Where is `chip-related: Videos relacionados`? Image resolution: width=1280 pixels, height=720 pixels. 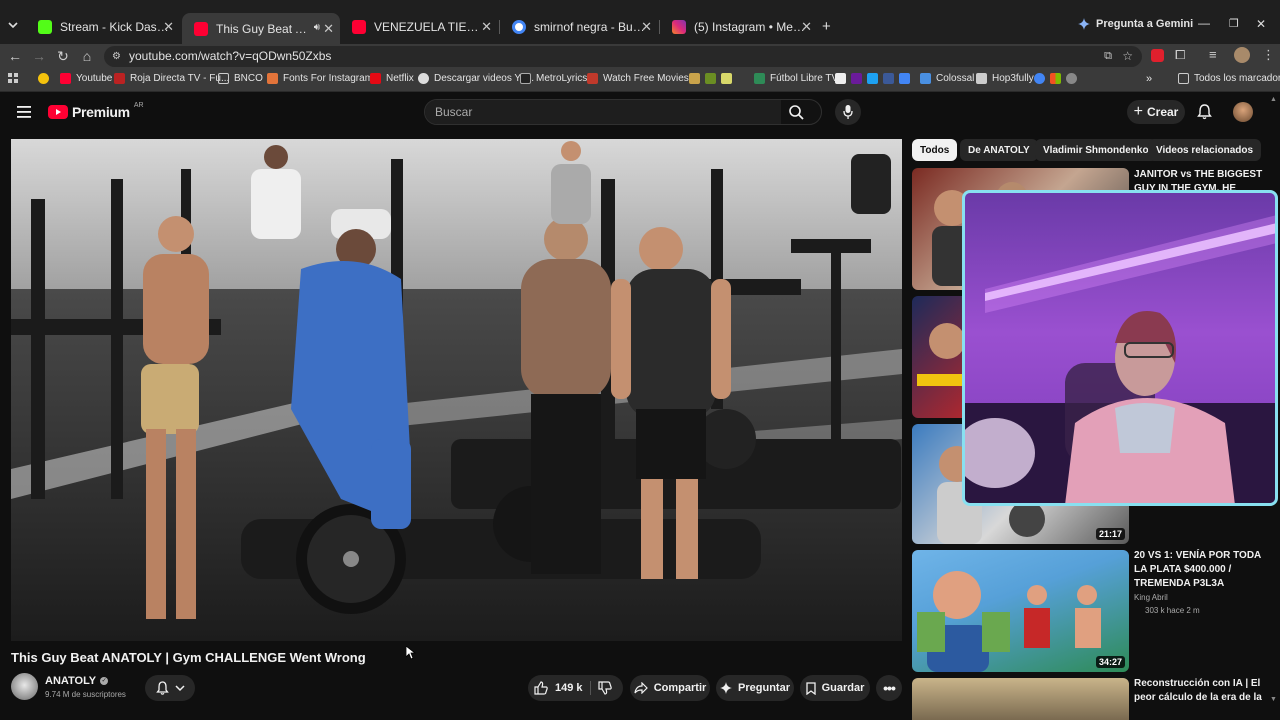
chip-related: Videos relacionados is located at coordinates (1205, 150).